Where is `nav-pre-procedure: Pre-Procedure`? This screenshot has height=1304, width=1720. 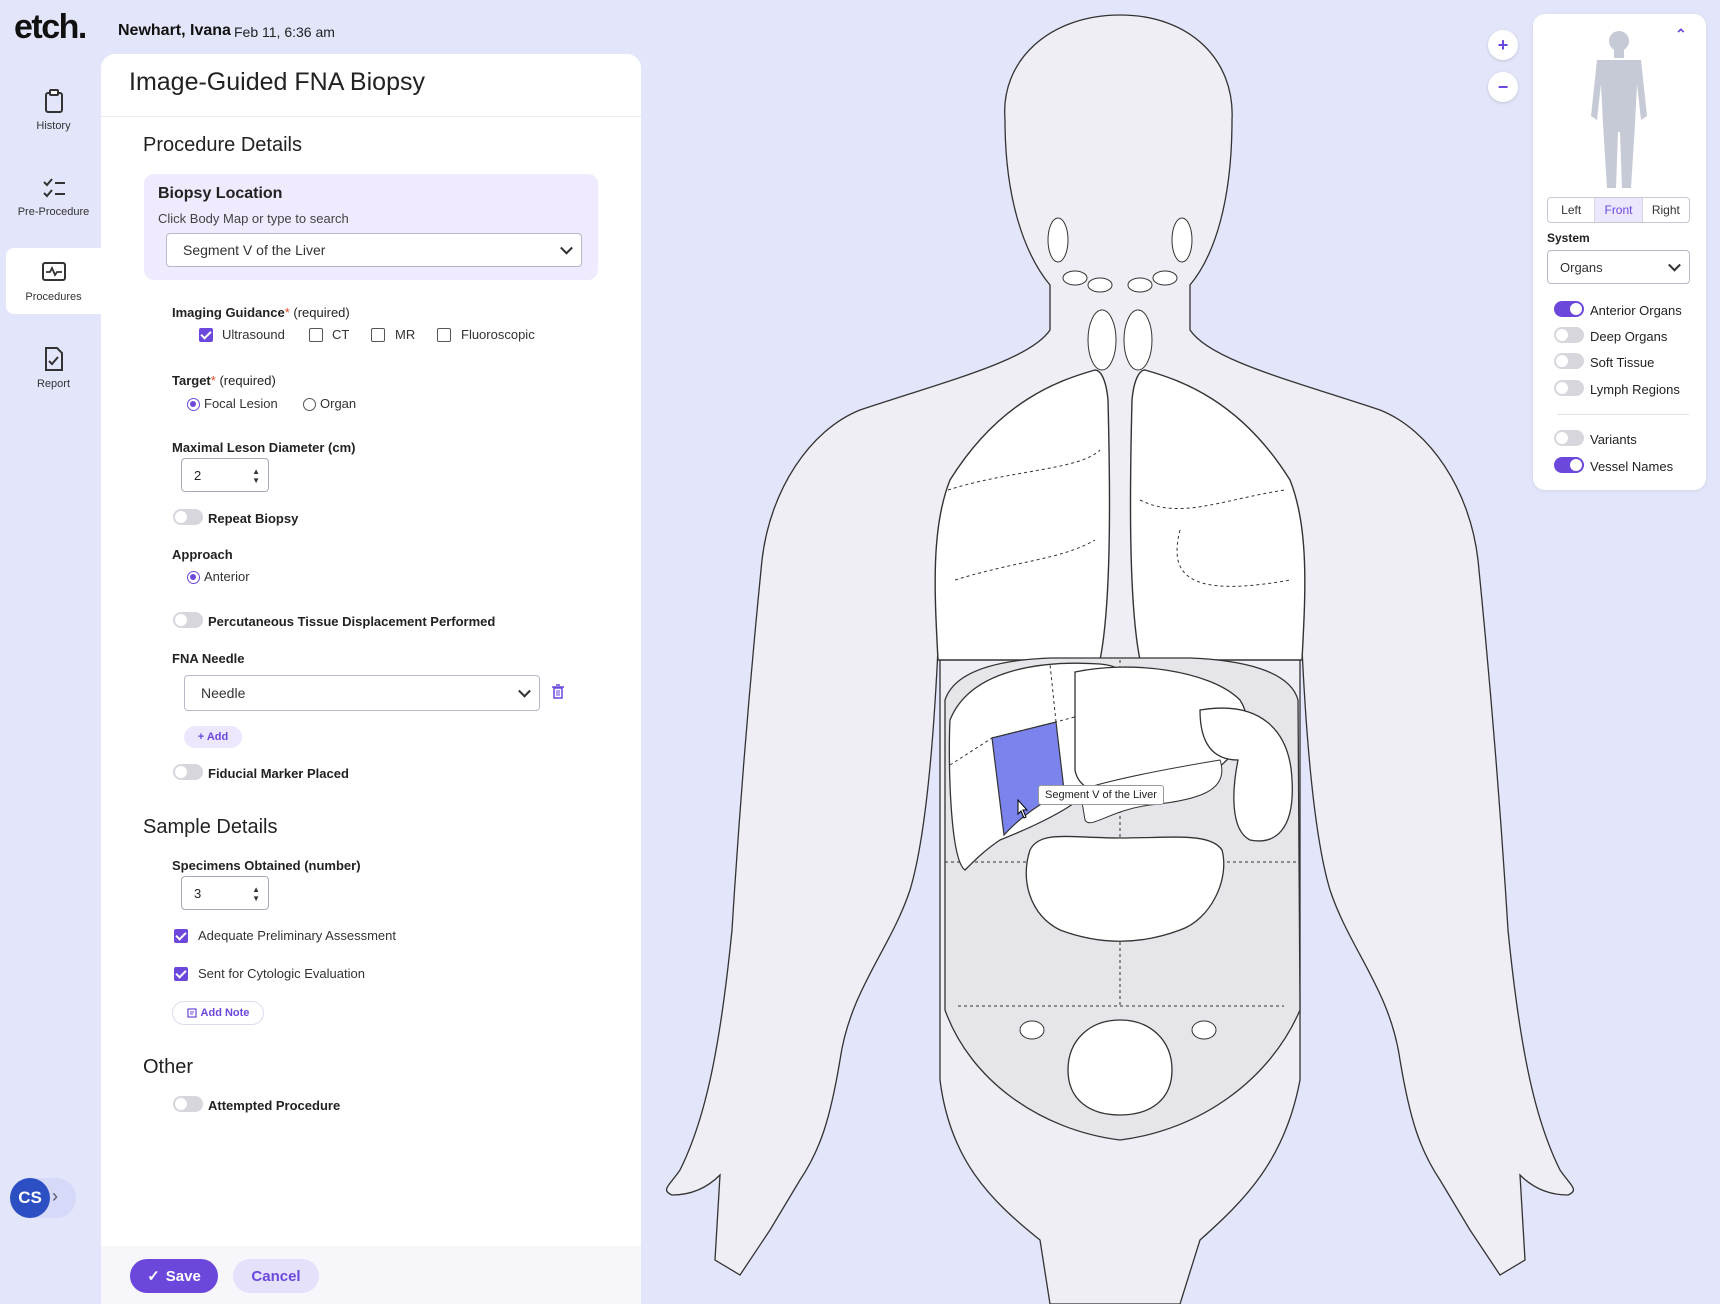
nav-pre-procedure: Pre-Procedure is located at coordinates (53, 196).